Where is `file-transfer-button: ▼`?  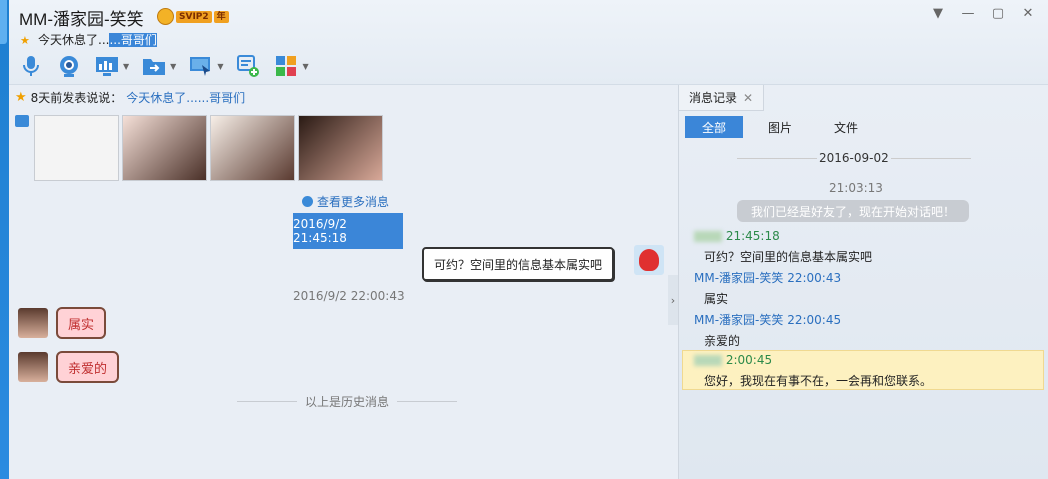 file-transfer-button: ▼ is located at coordinates (158, 66).